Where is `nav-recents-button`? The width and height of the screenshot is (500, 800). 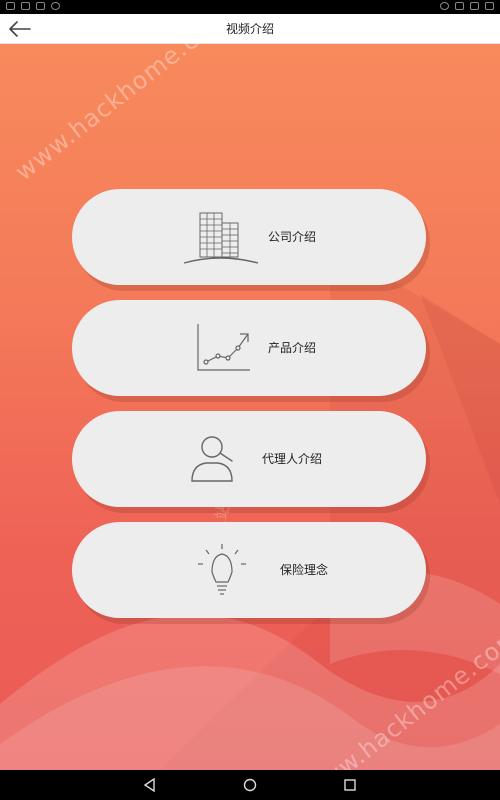
nav-recents-button is located at coordinates (350, 785).